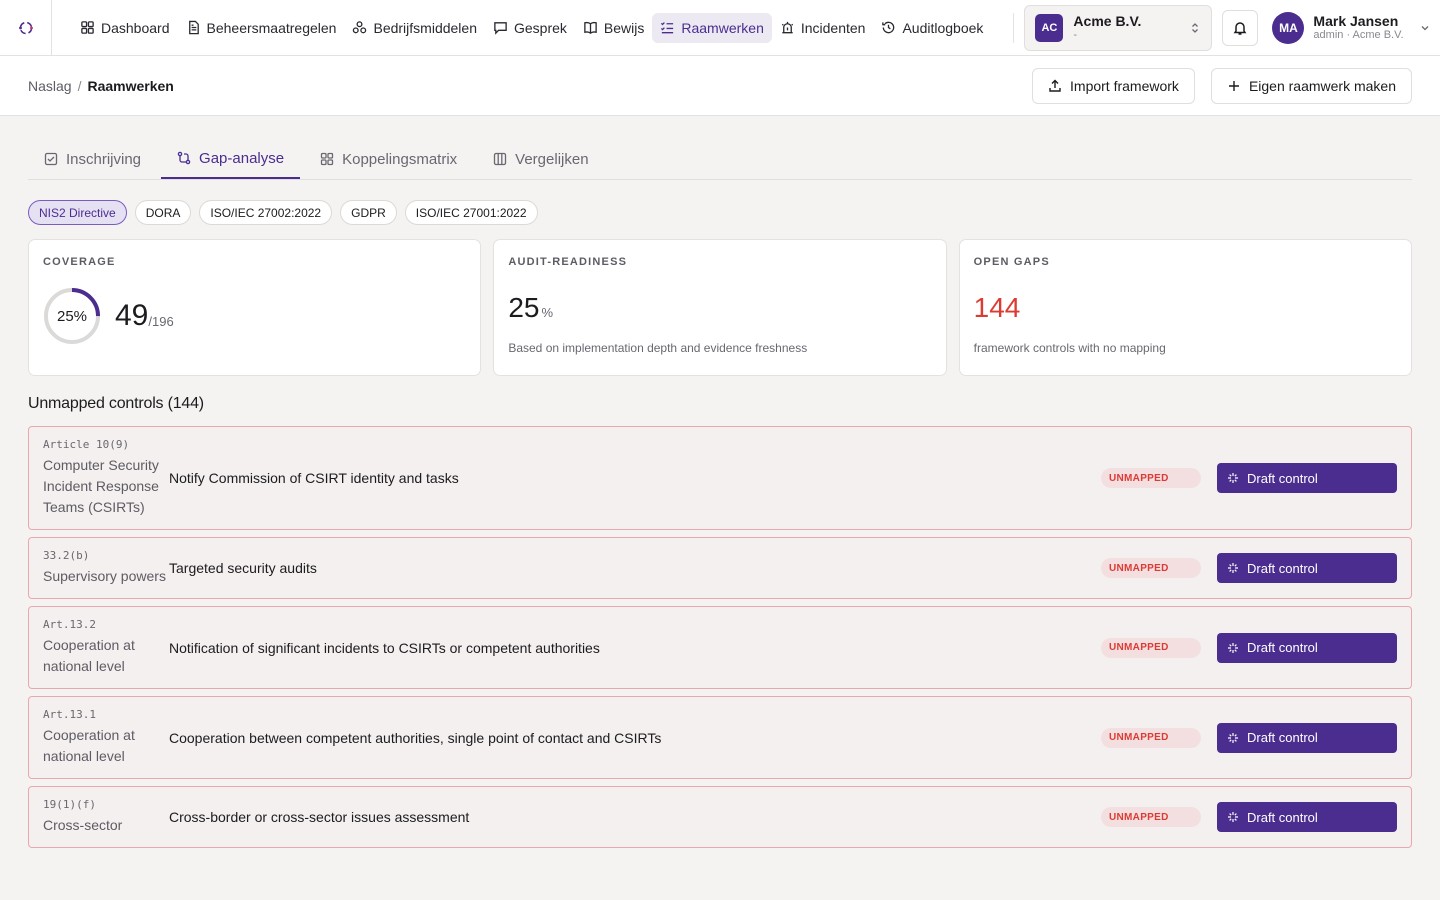  What do you see at coordinates (997, 307) in the screenshot?
I see `open-gaps-value: 144` at bounding box center [997, 307].